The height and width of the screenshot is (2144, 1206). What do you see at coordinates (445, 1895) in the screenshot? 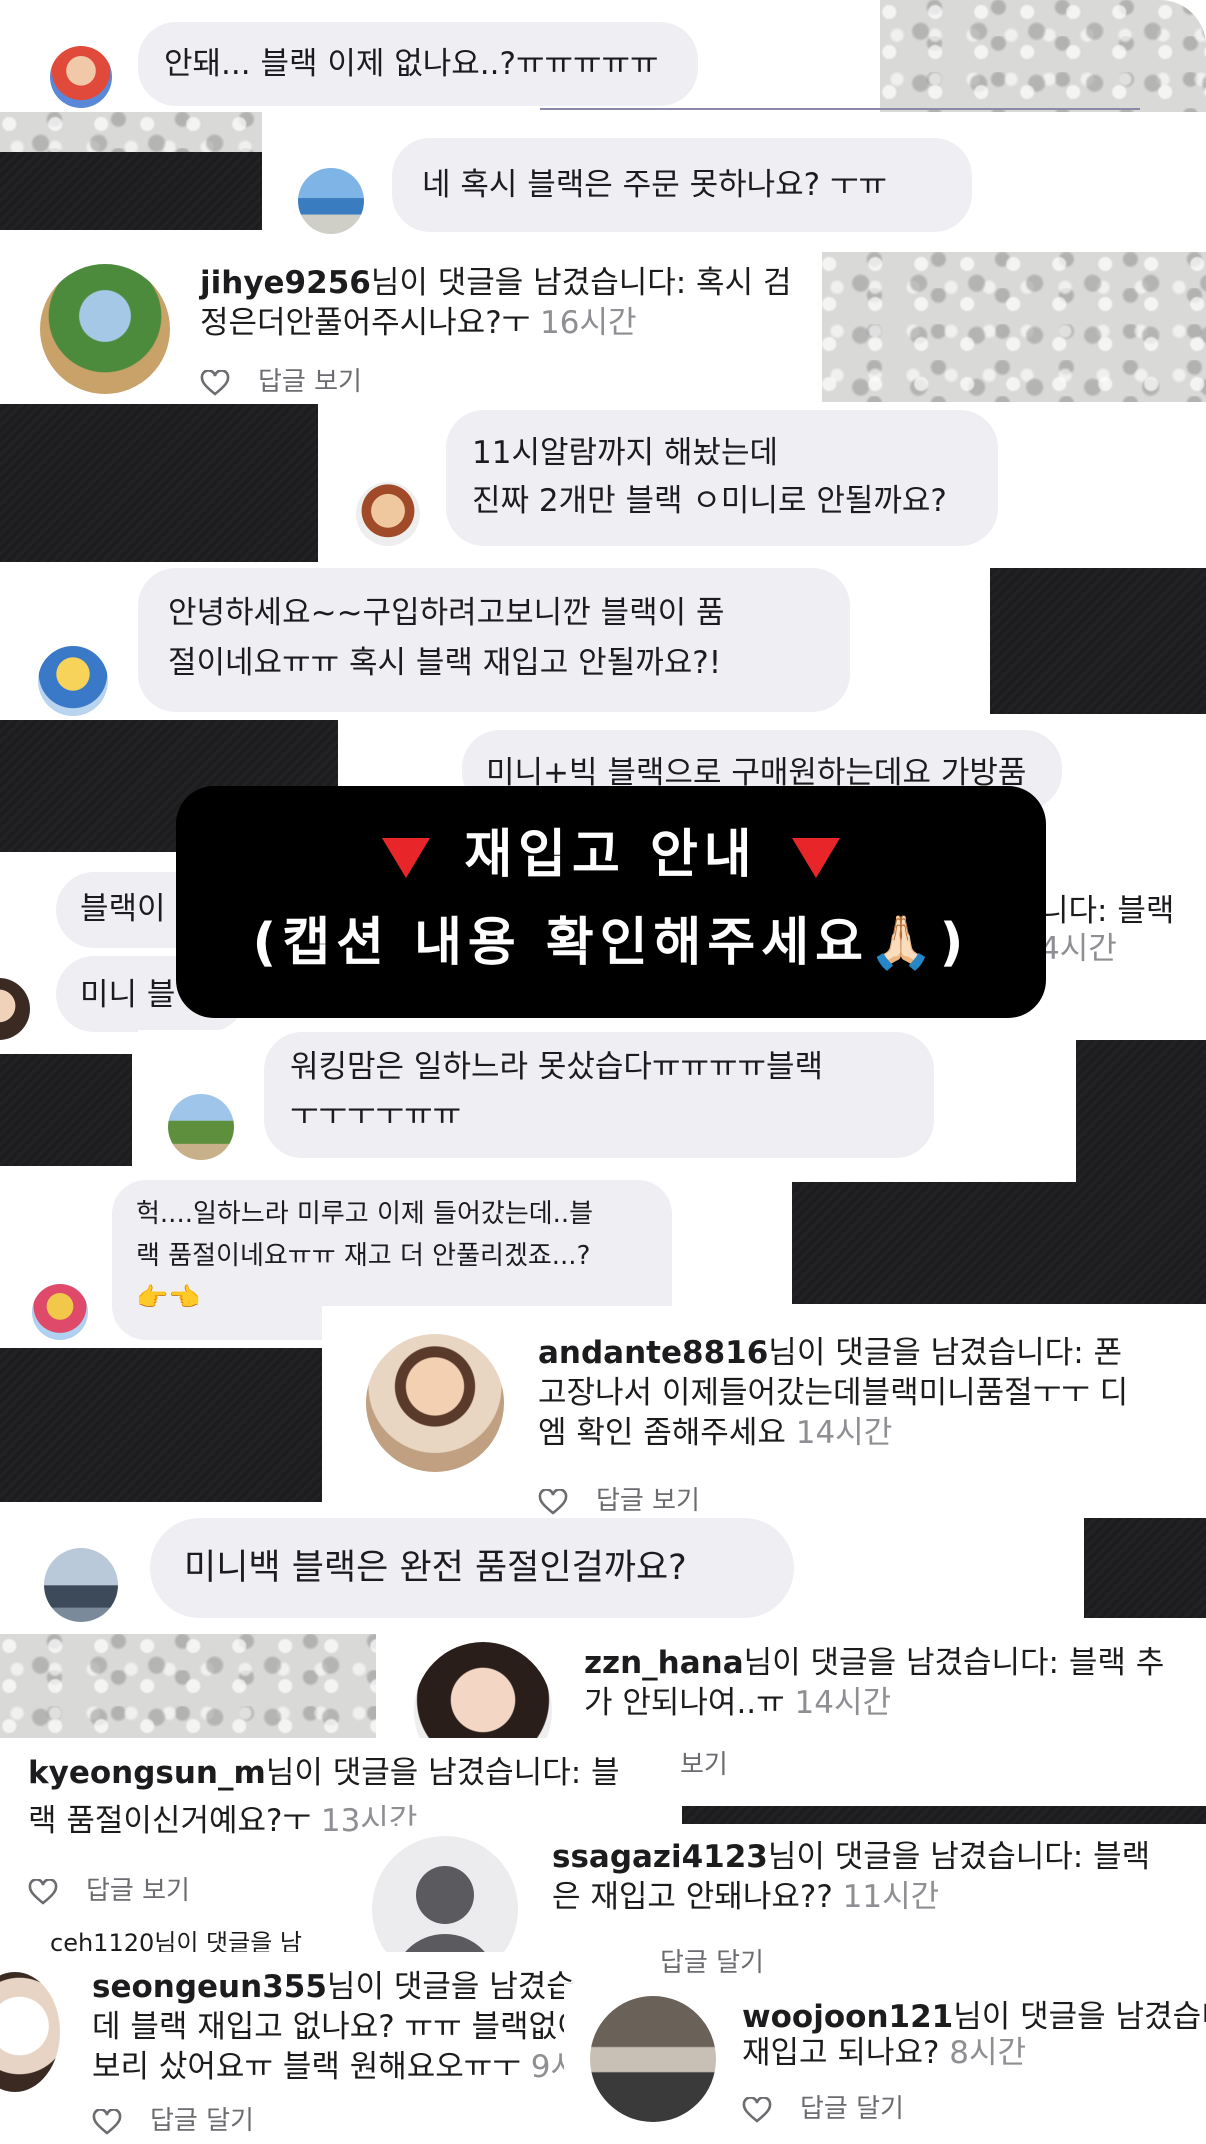
I see `avatar-head` at bounding box center [445, 1895].